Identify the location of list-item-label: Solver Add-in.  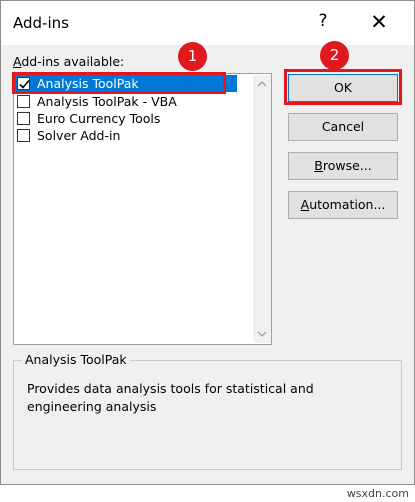
(79, 135).